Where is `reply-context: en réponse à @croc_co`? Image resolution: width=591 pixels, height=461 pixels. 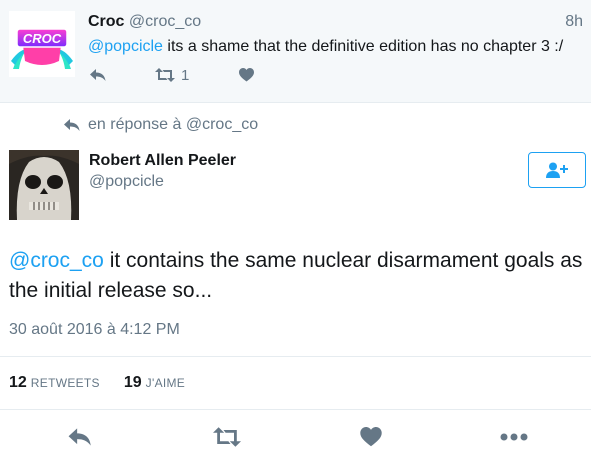
reply-context: en réponse à @croc_co is located at coordinates (161, 125).